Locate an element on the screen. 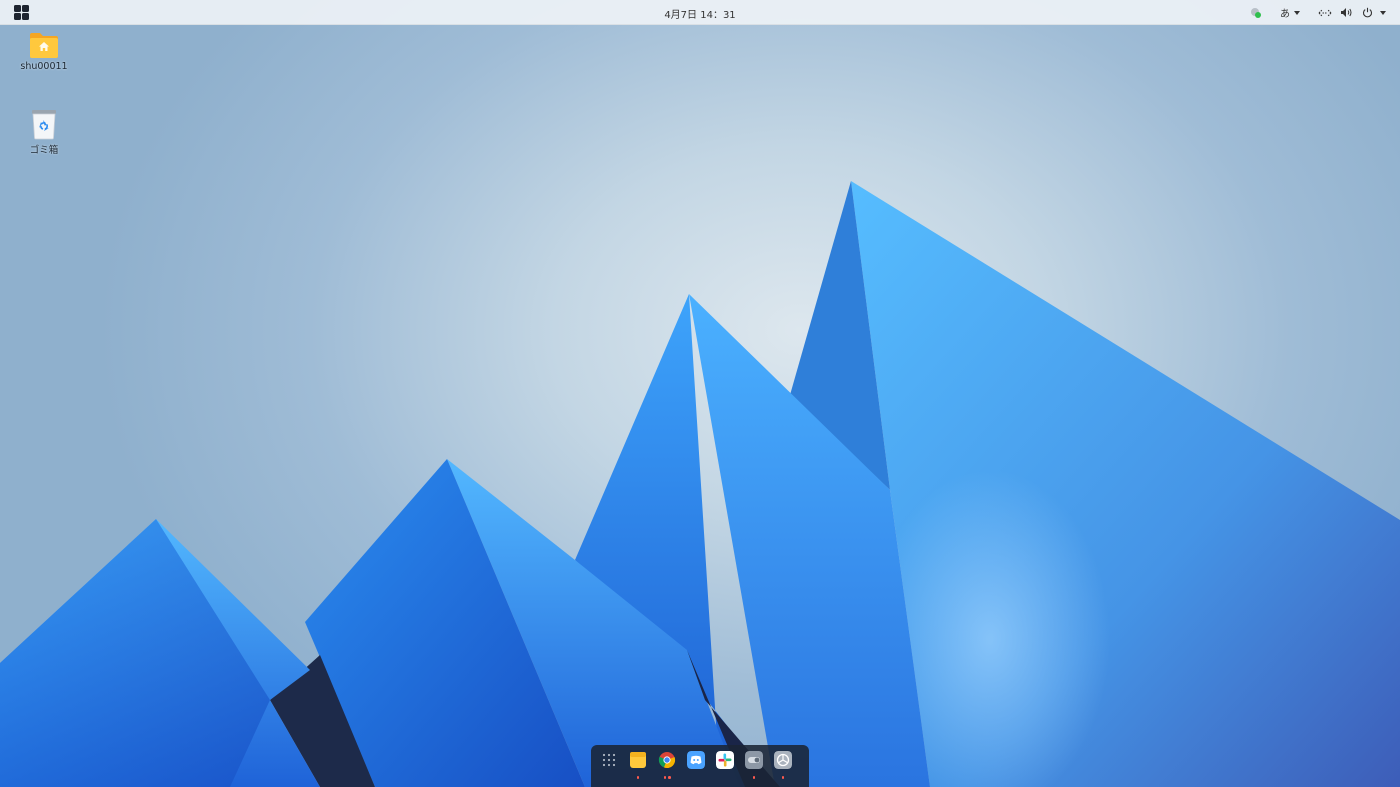 This screenshot has width=1400, height=787. discord-icon is located at coordinates (696, 760).